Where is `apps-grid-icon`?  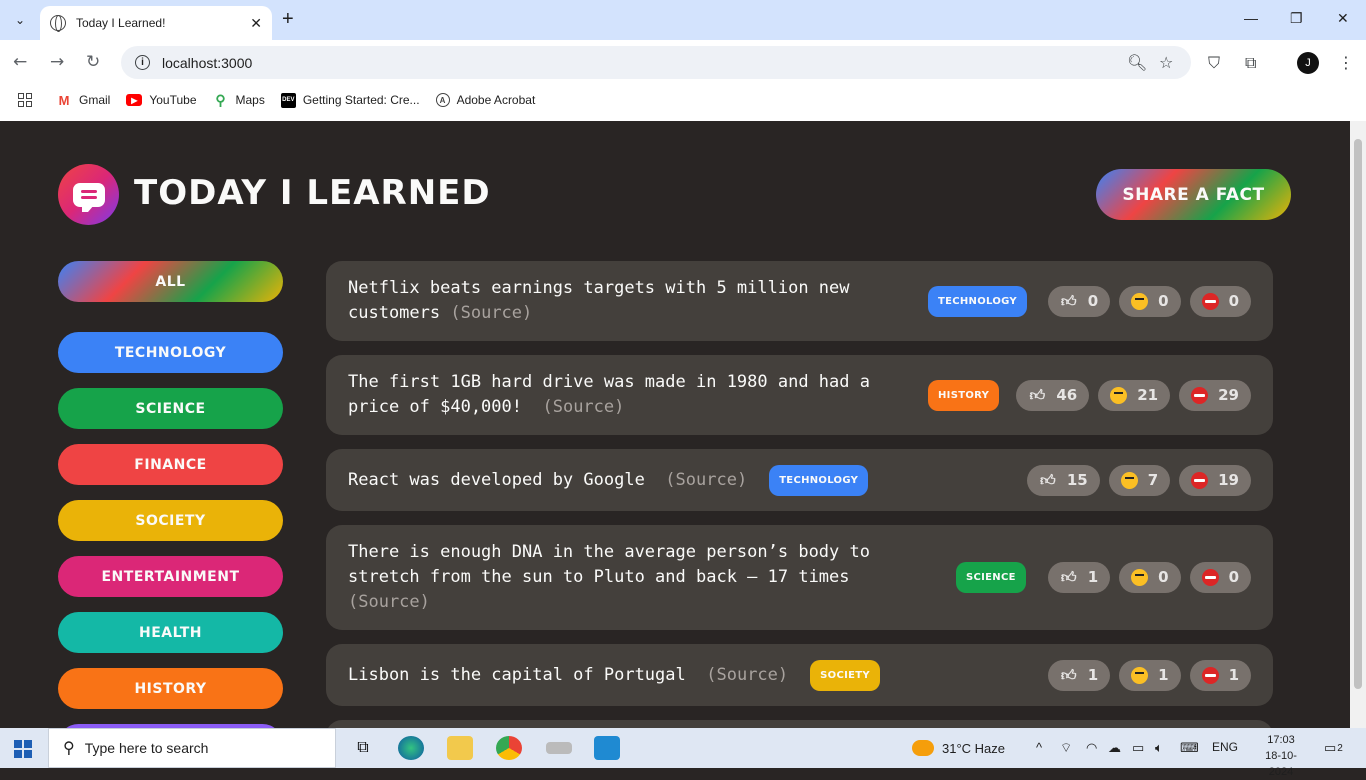
apps-grid-icon is located at coordinates (26, 100).